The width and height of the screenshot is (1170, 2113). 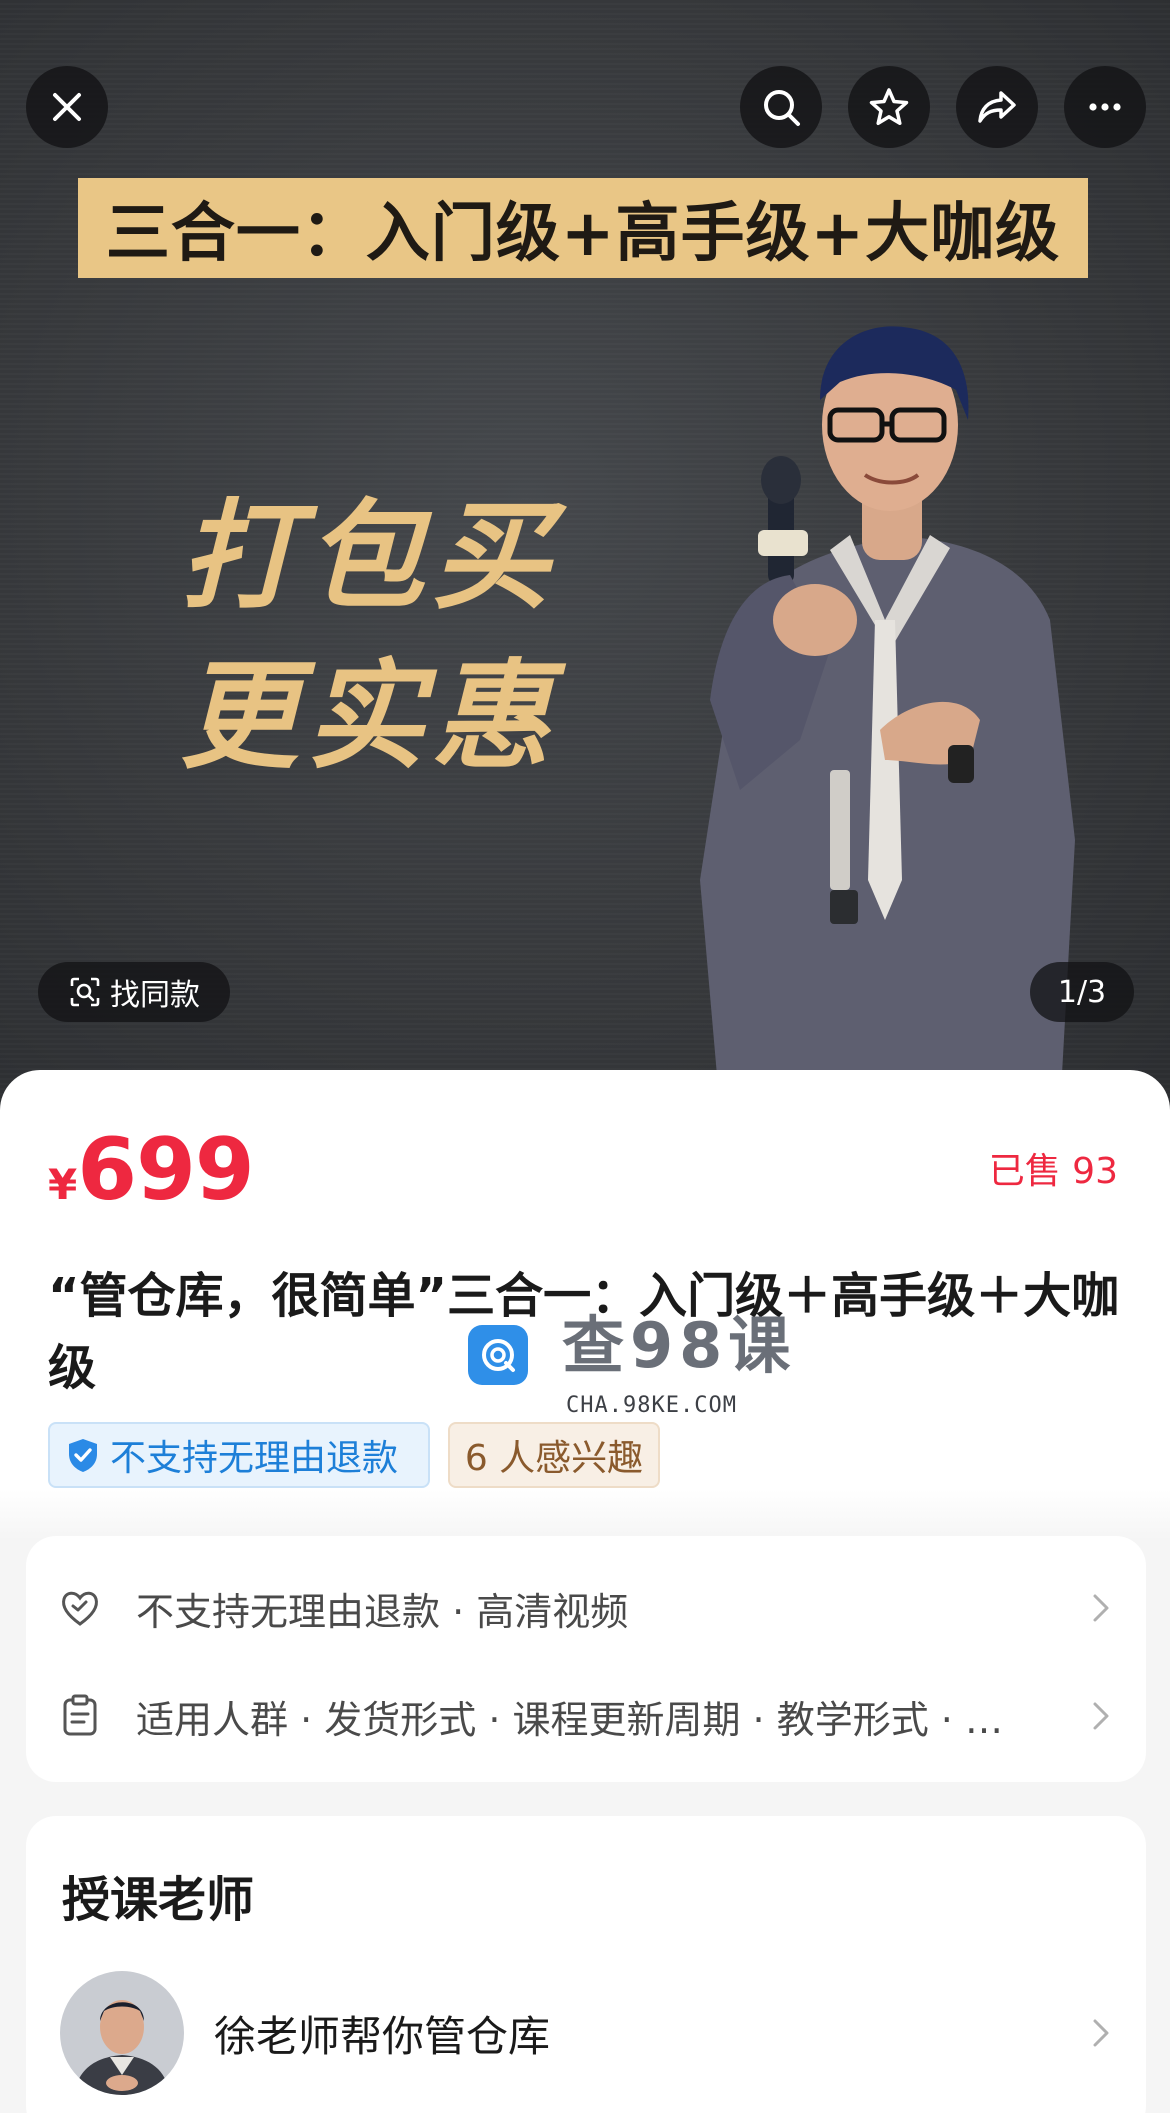 I want to click on shield-check-icon, so click(x=83, y=1455).